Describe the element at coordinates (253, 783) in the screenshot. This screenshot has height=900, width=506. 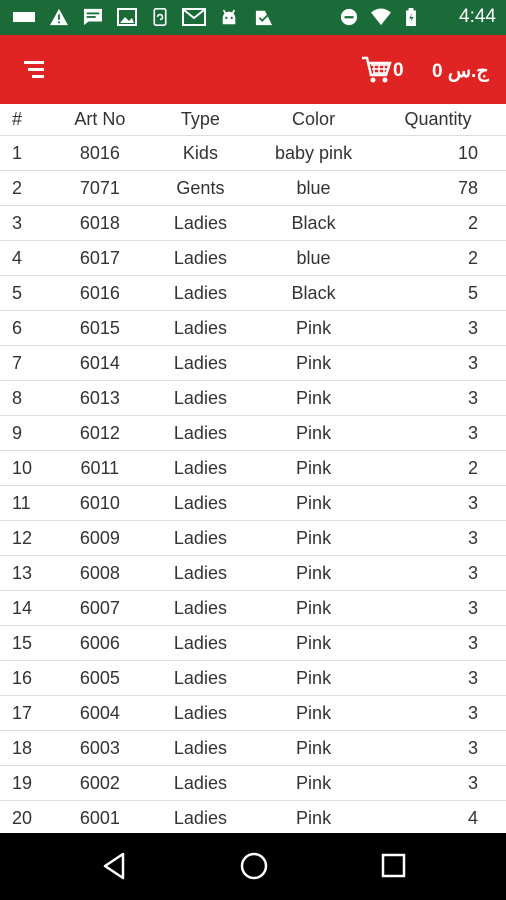
I see `table-row: 19 6002 Ladies Pink 3` at that location.